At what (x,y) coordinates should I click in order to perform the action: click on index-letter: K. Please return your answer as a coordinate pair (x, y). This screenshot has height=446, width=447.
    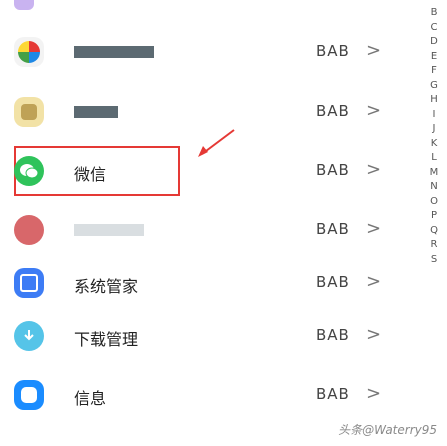
    Looking at the image, I should click on (434, 144).